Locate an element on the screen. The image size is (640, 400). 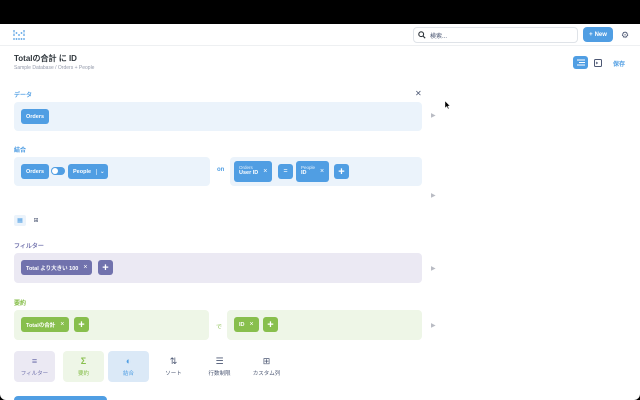
data-step-panel: Orders is located at coordinates (218, 116).